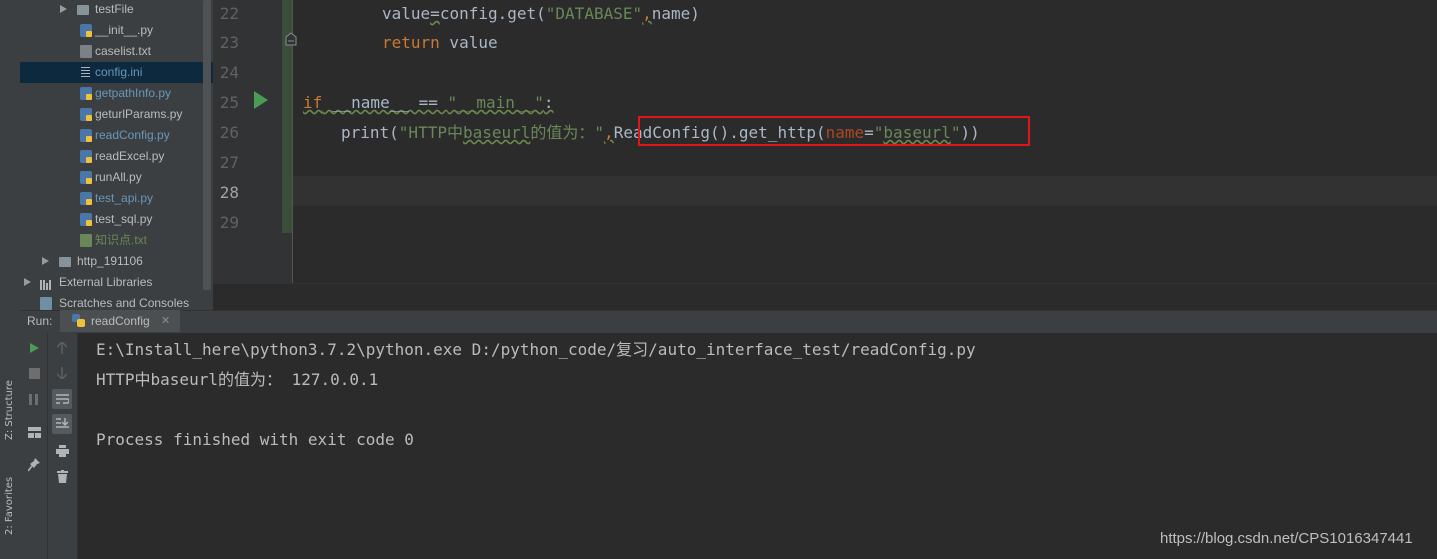  What do you see at coordinates (229, 72) in the screenshot?
I see `line-number: 24` at bounding box center [229, 72].